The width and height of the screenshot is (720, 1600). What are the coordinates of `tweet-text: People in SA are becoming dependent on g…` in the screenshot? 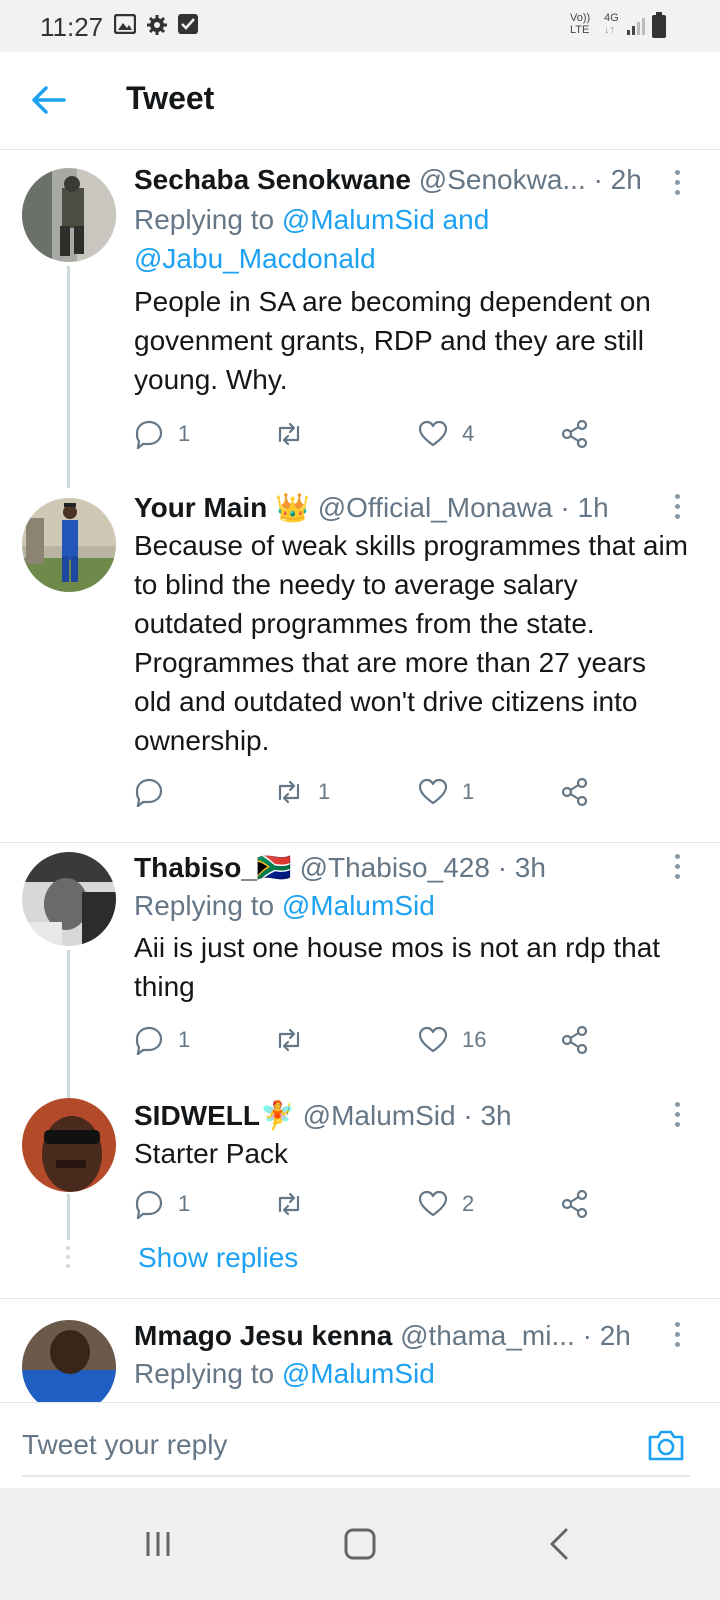 It's located at (392, 340).